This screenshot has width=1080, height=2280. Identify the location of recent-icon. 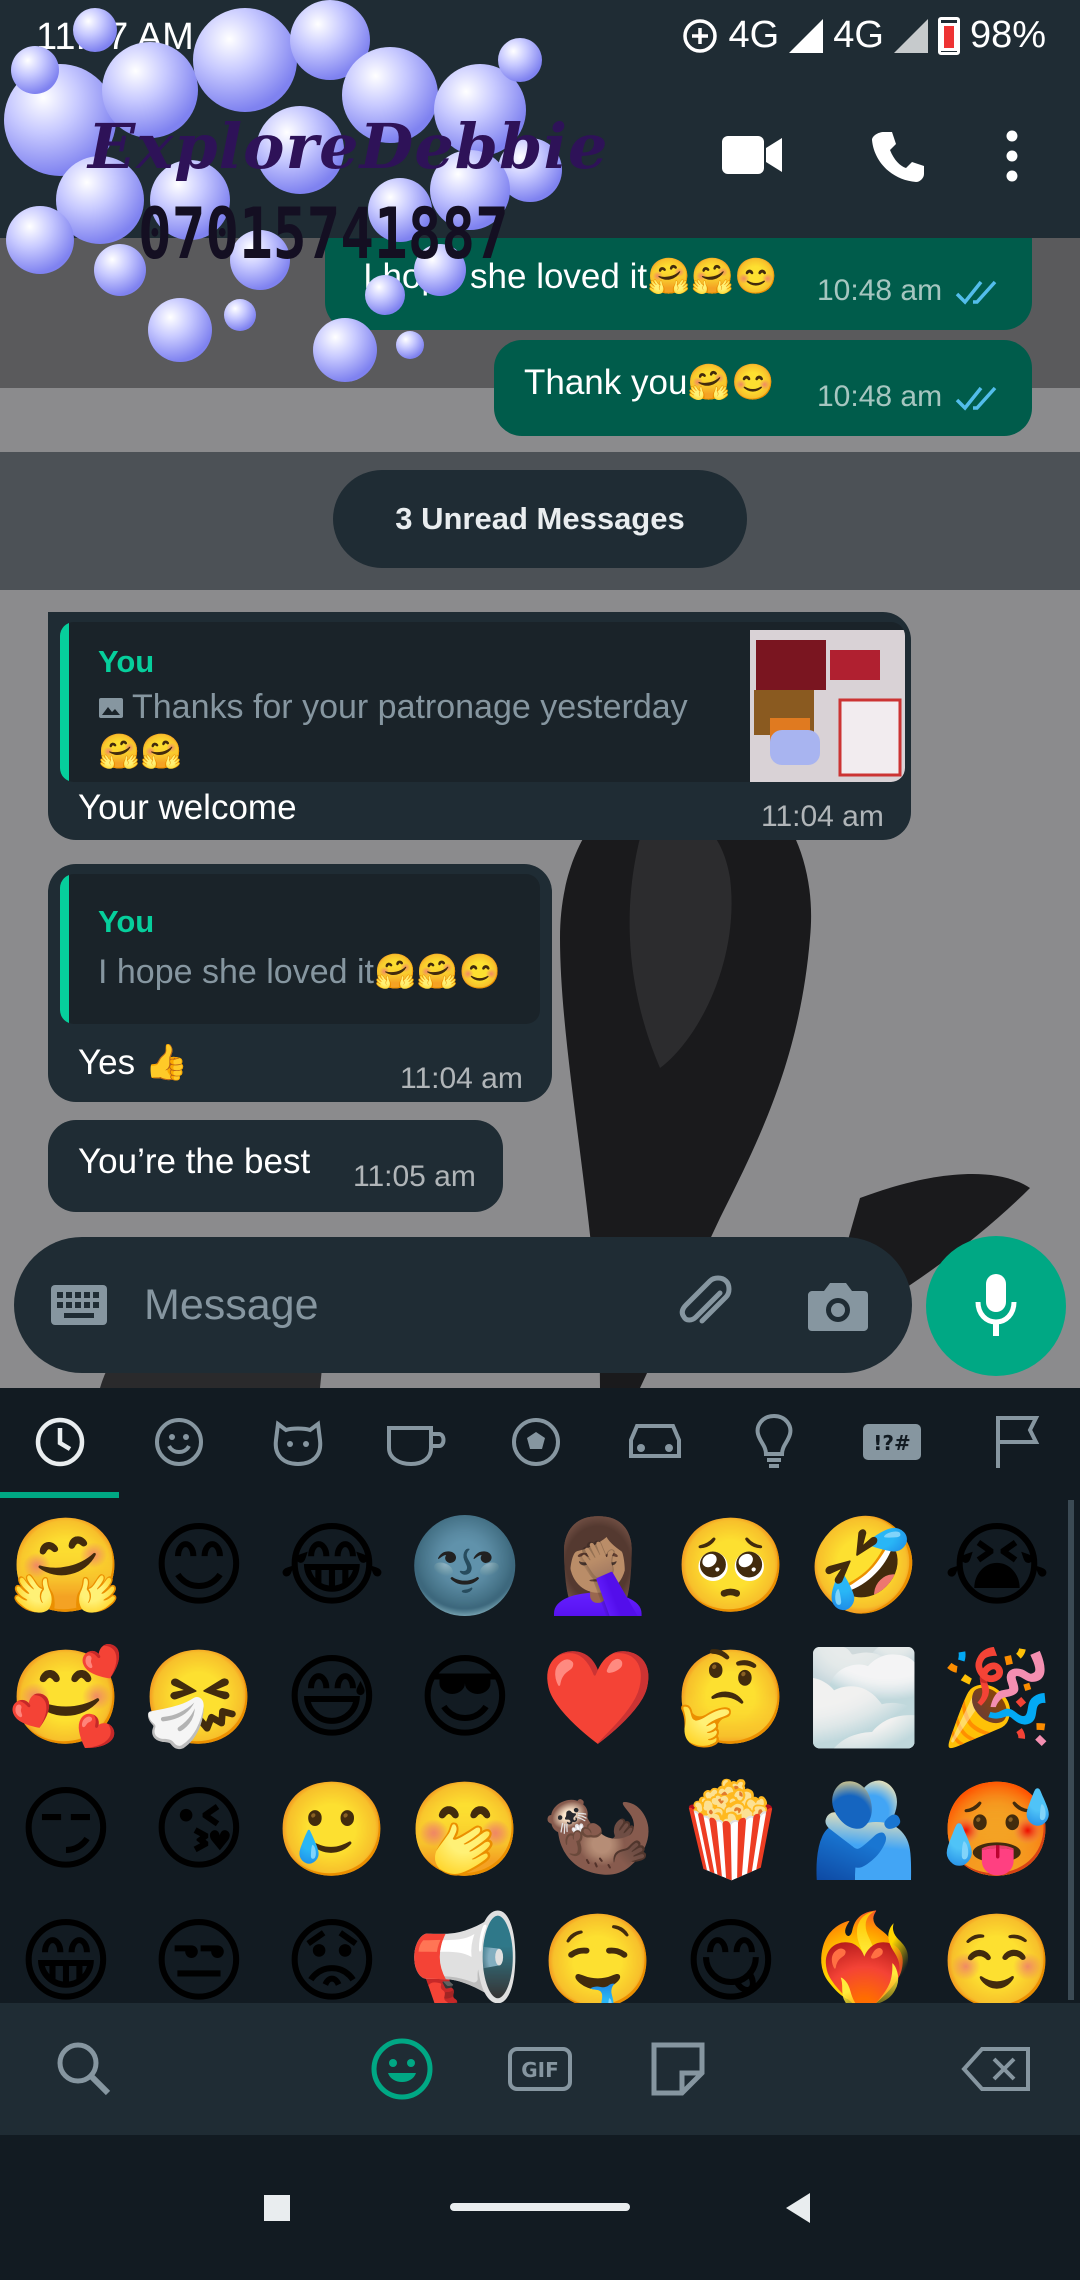
(60, 1442).